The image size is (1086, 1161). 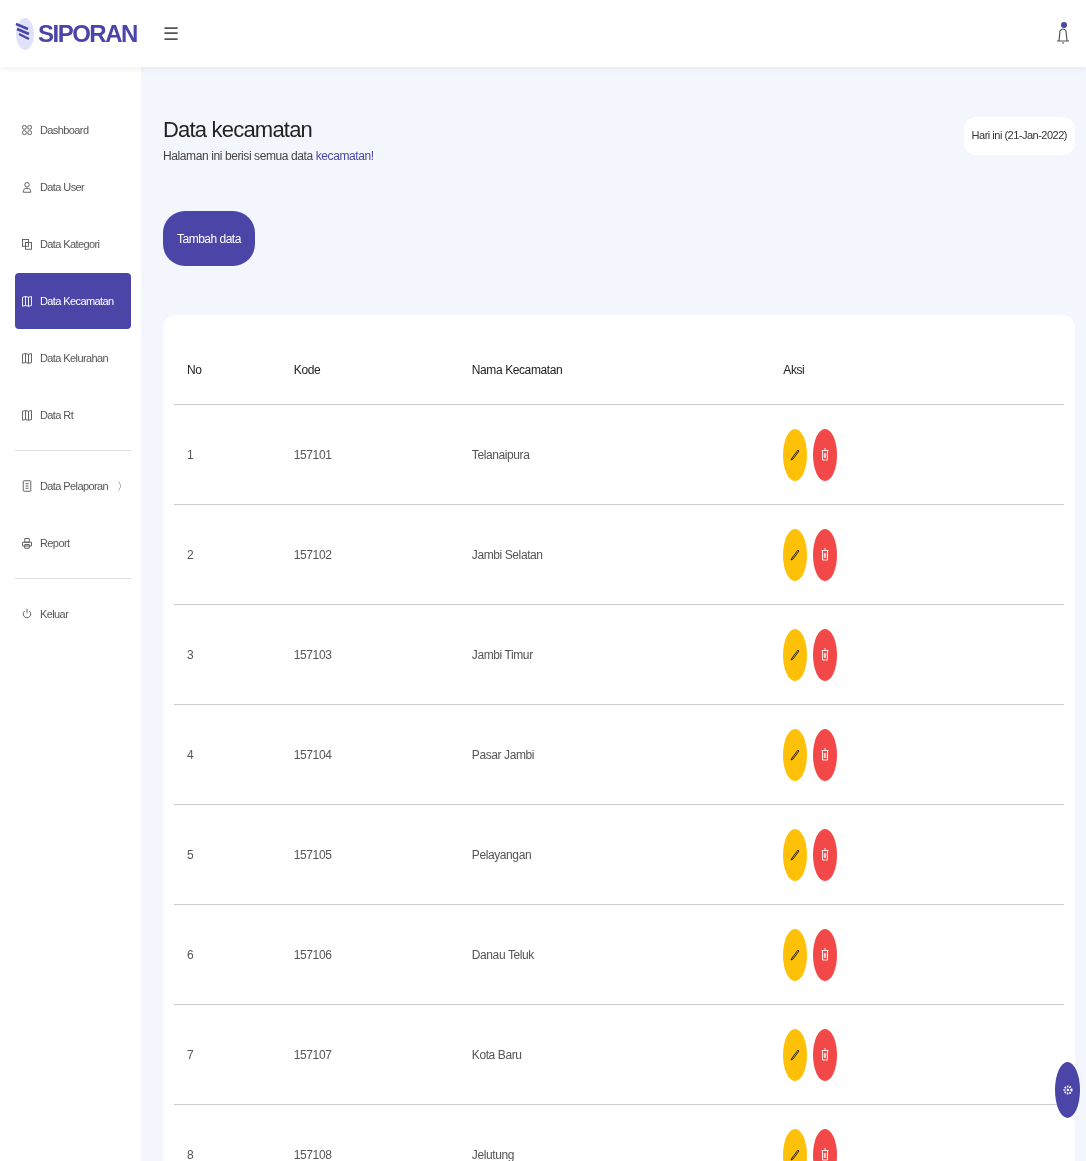 I want to click on sidebar-item: Data Kecamatan, so click(x=73, y=301).